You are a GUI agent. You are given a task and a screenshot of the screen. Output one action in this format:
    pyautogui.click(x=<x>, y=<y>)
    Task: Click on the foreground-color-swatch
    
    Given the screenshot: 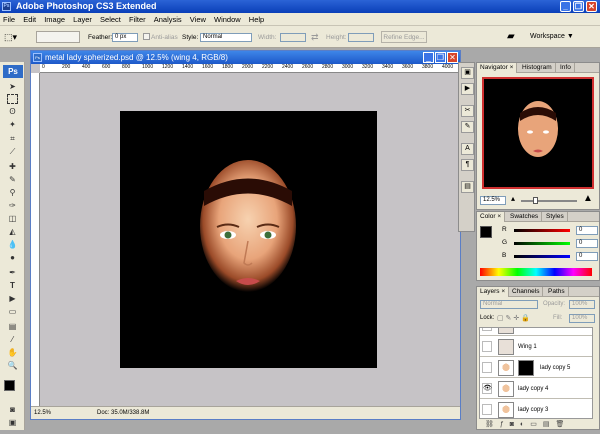 What is the action you would take?
    pyautogui.click(x=9, y=385)
    